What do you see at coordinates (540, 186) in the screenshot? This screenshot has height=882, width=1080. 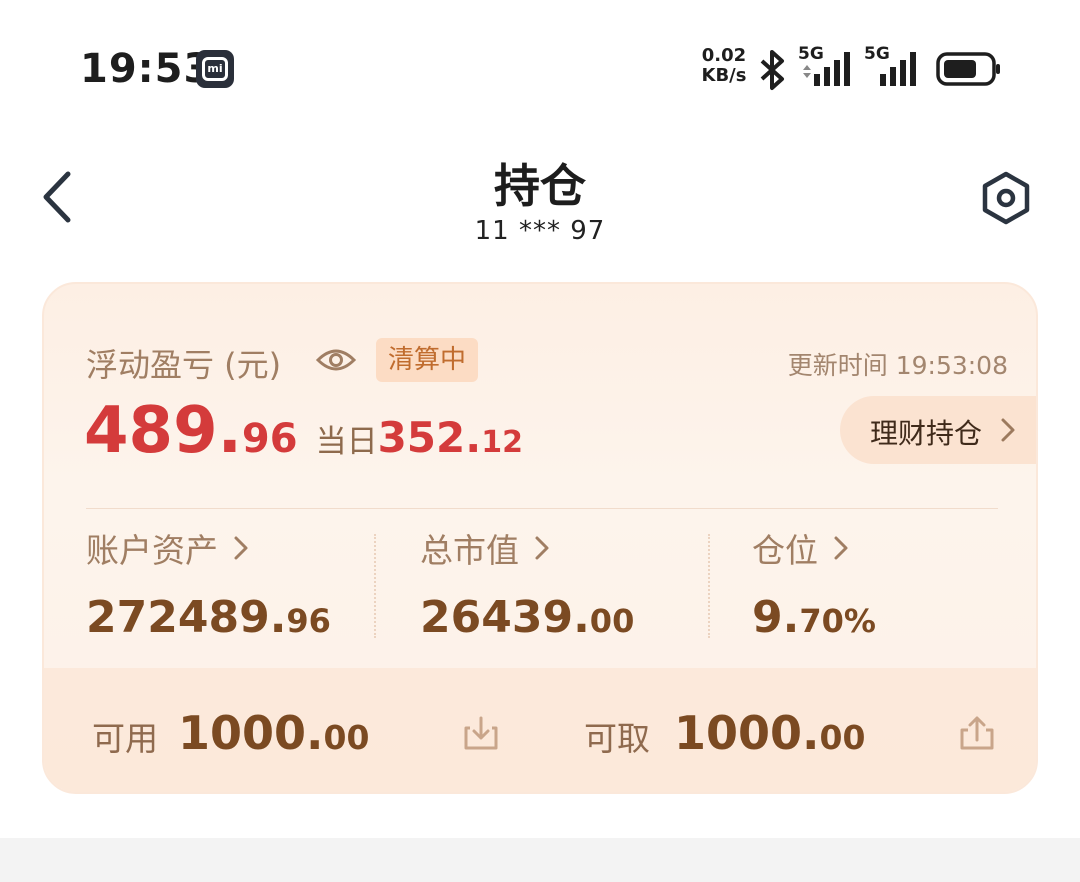 I see `page-title: 持仓` at bounding box center [540, 186].